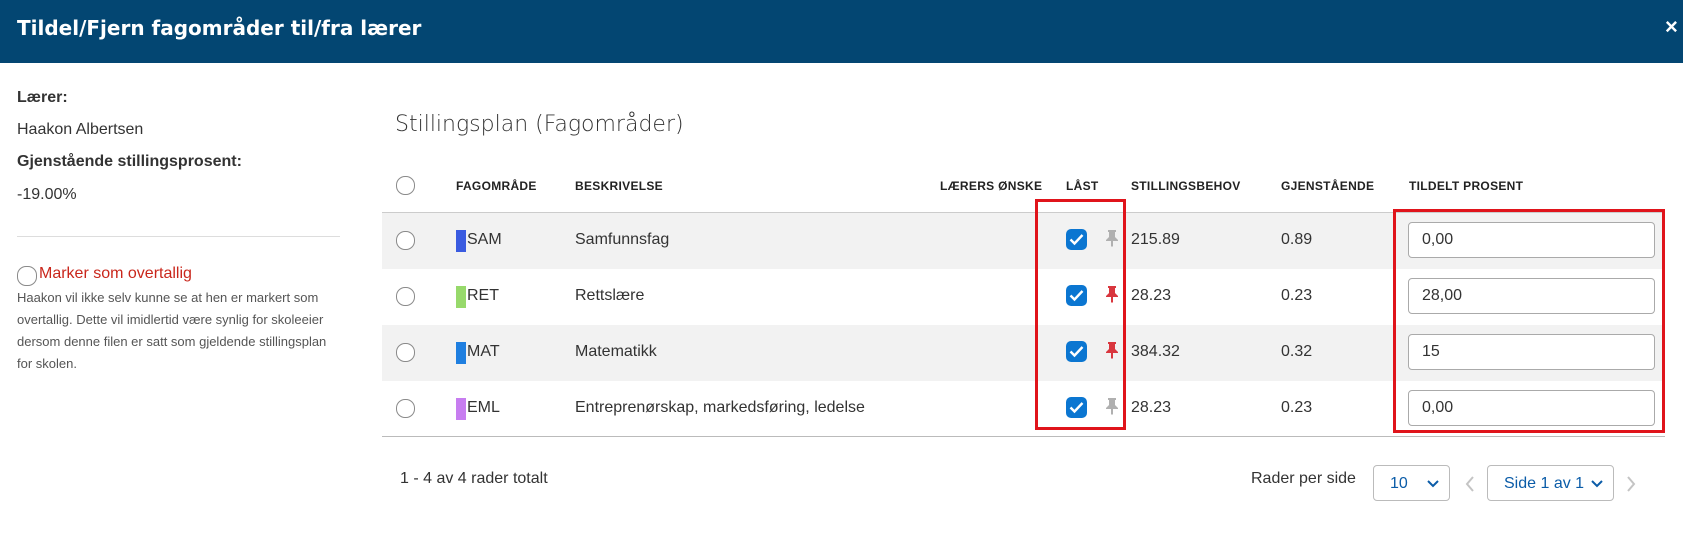 This screenshot has height=535, width=1683. Describe the element at coordinates (1186, 186) in the screenshot. I see `column-header-stillingsbehov: STILLINGSBEHOV` at that location.